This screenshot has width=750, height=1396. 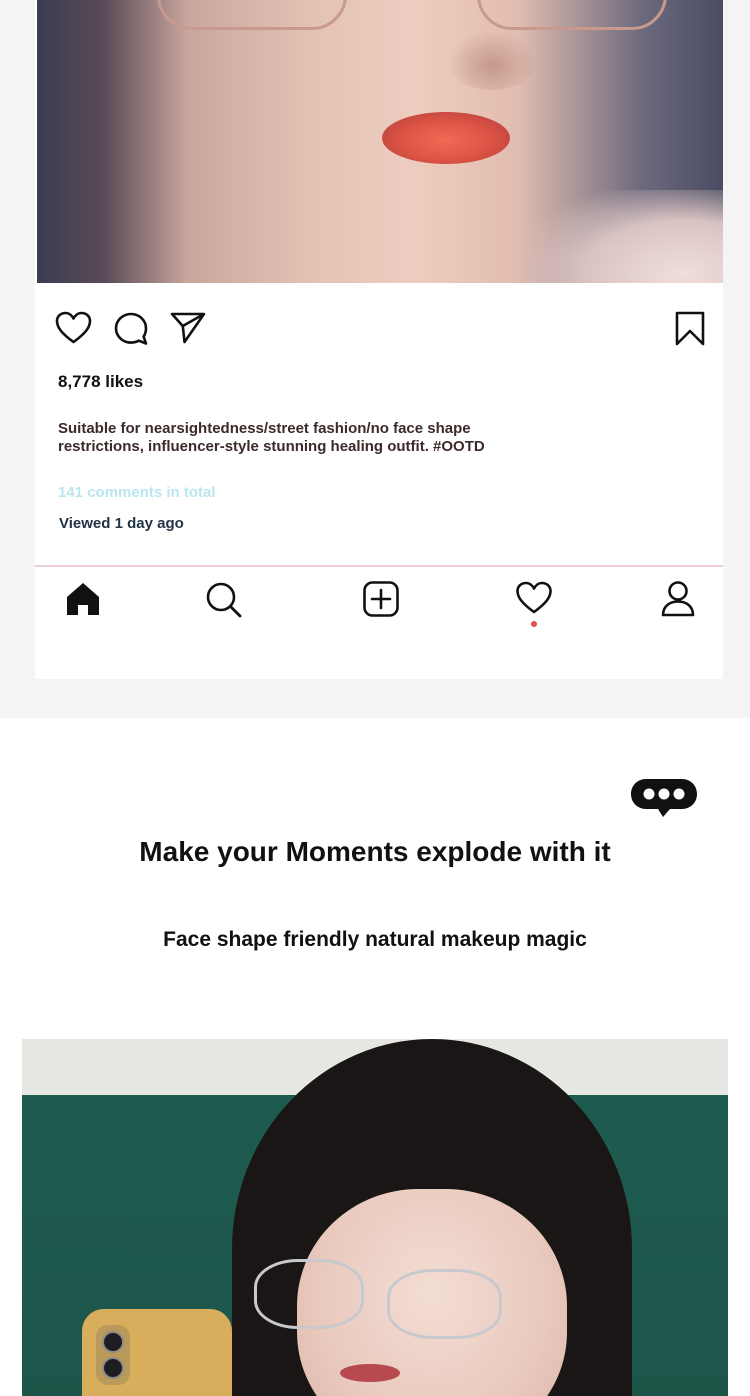 What do you see at coordinates (572, 15) in the screenshot?
I see `glasses-frame-right` at bounding box center [572, 15].